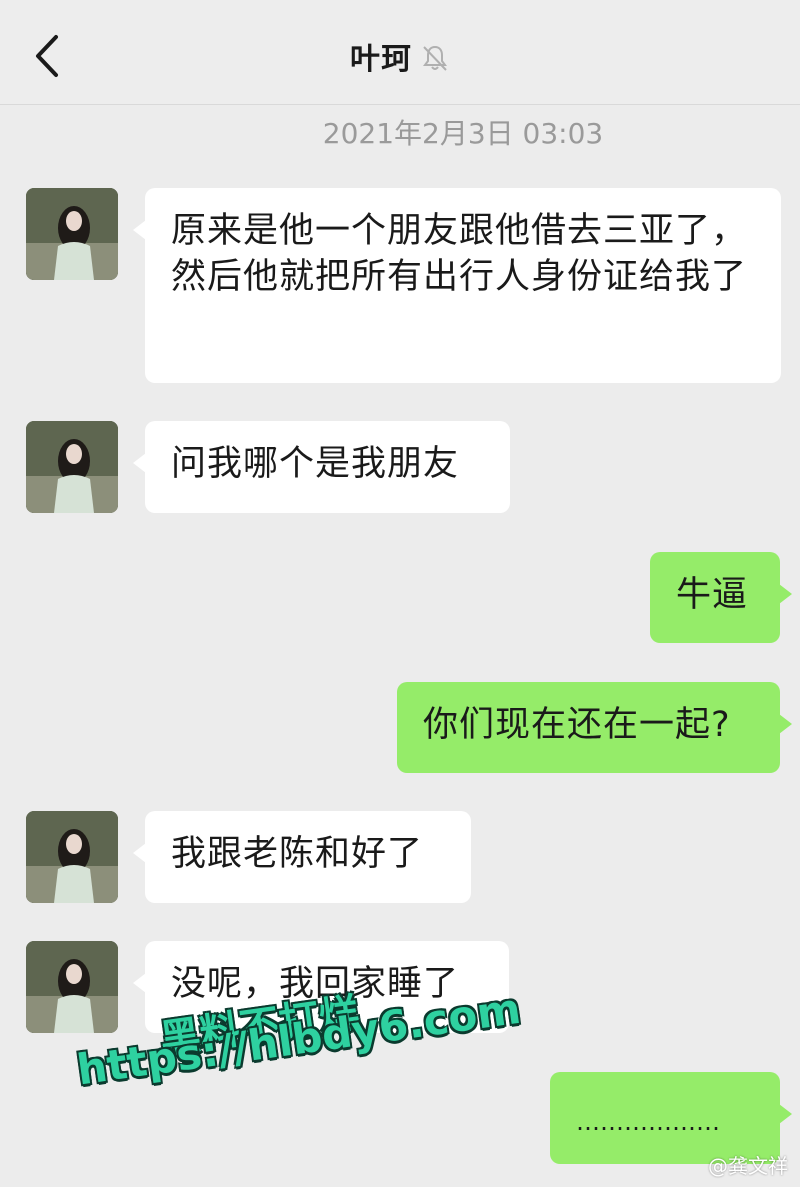 The image size is (800, 1187). Describe the element at coordinates (463, 133) in the screenshot. I see `message-timestamp: 2021年2月3日 03:03` at that location.